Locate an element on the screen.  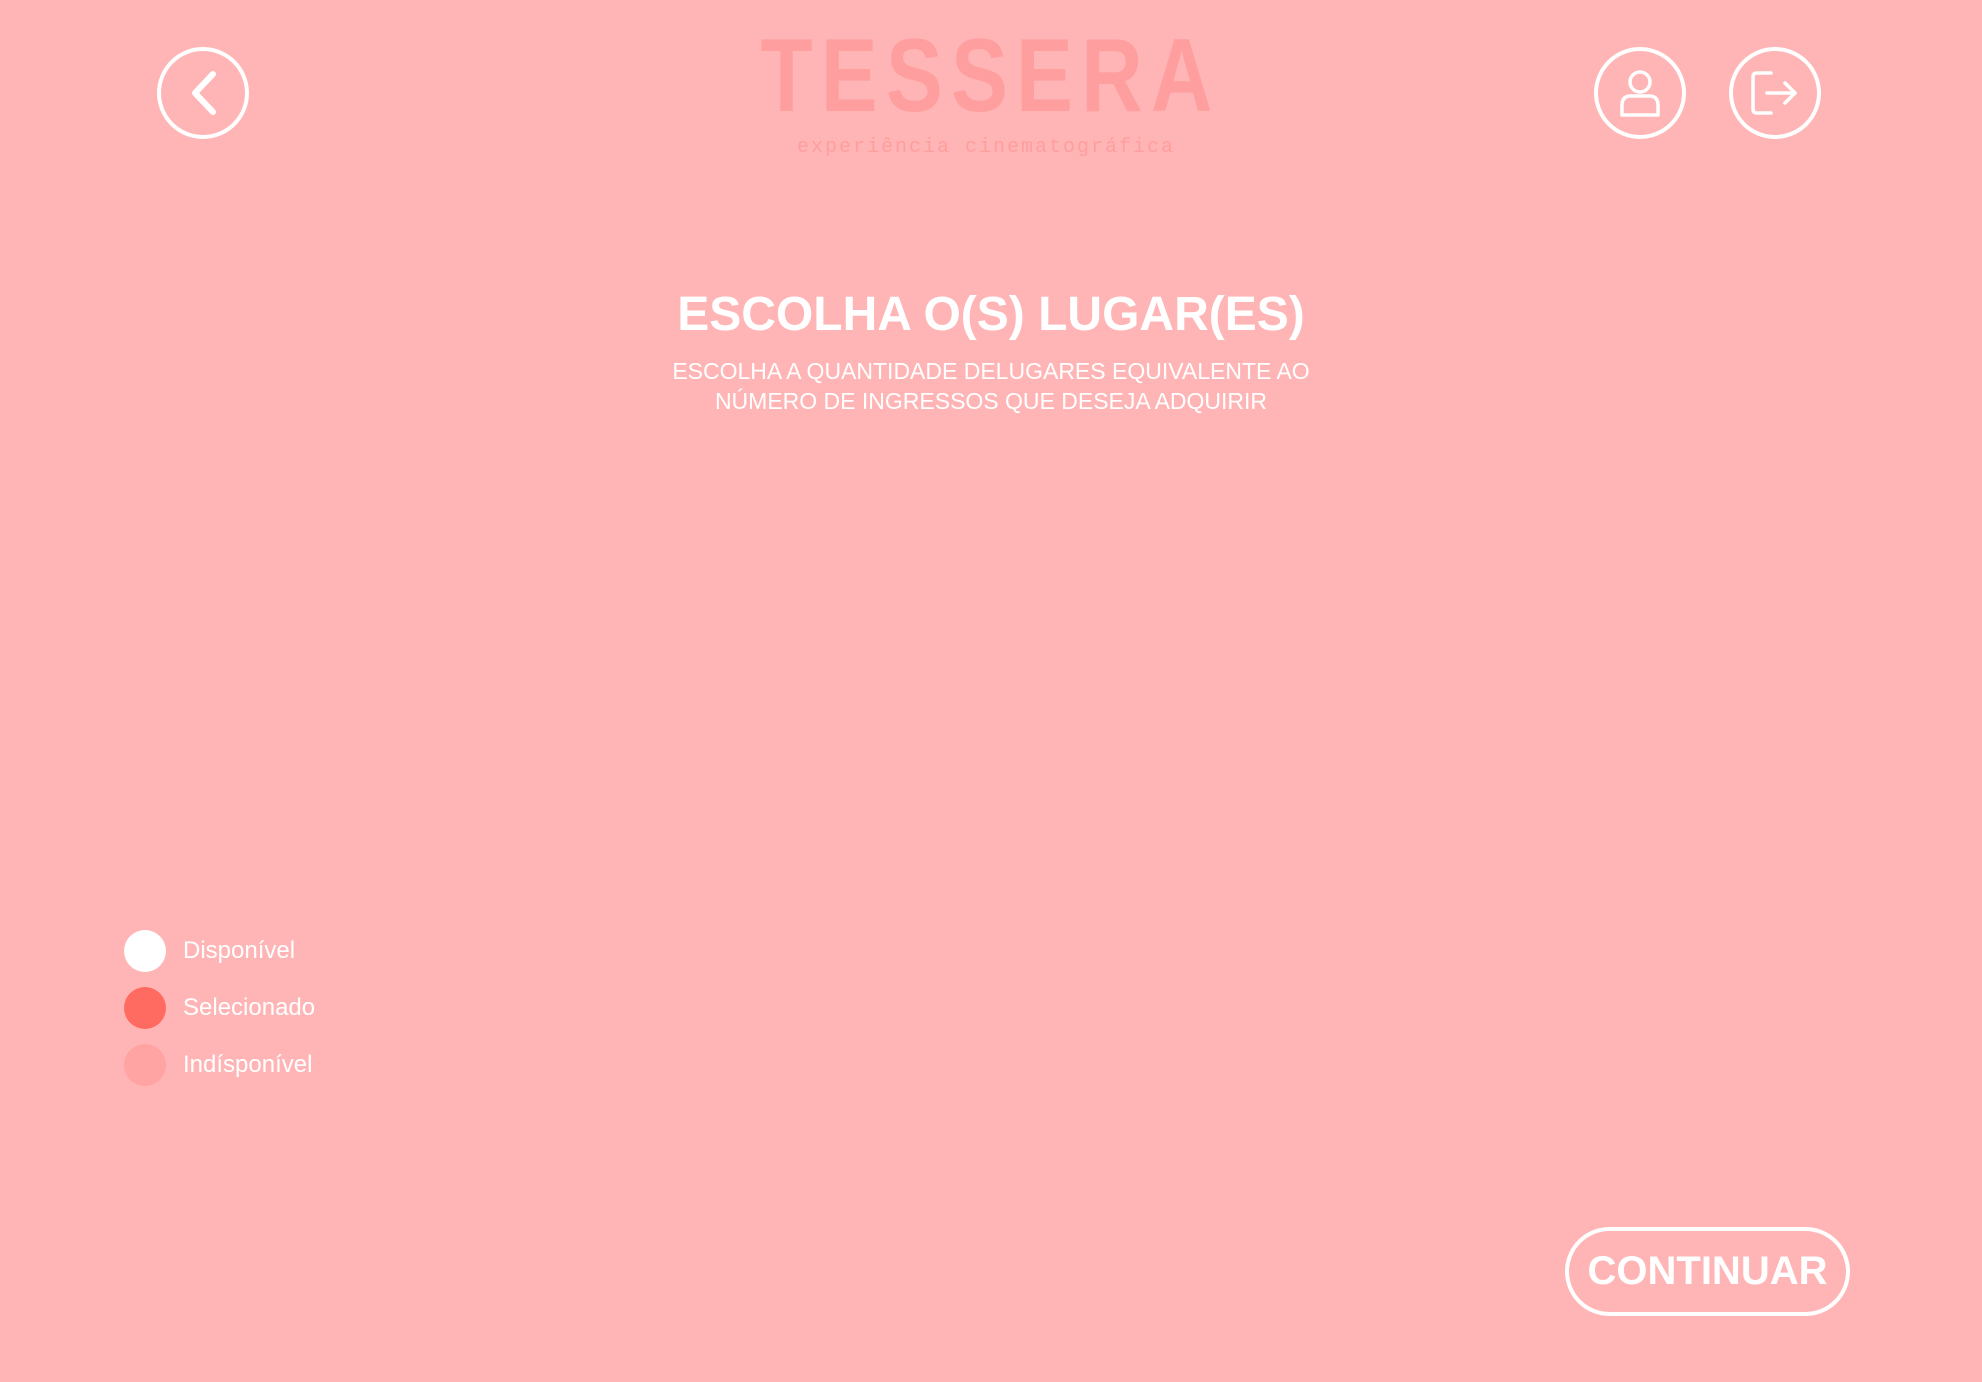
page-title: ESCOLHA O(S) LUGAR(ES) is located at coordinates (991, 314).